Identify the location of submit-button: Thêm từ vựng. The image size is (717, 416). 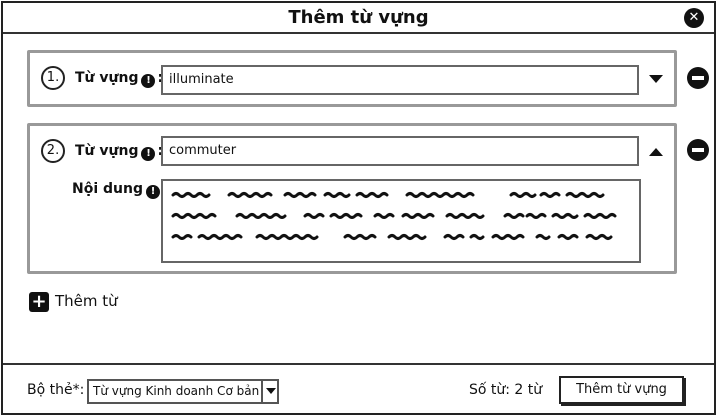
(621, 390).